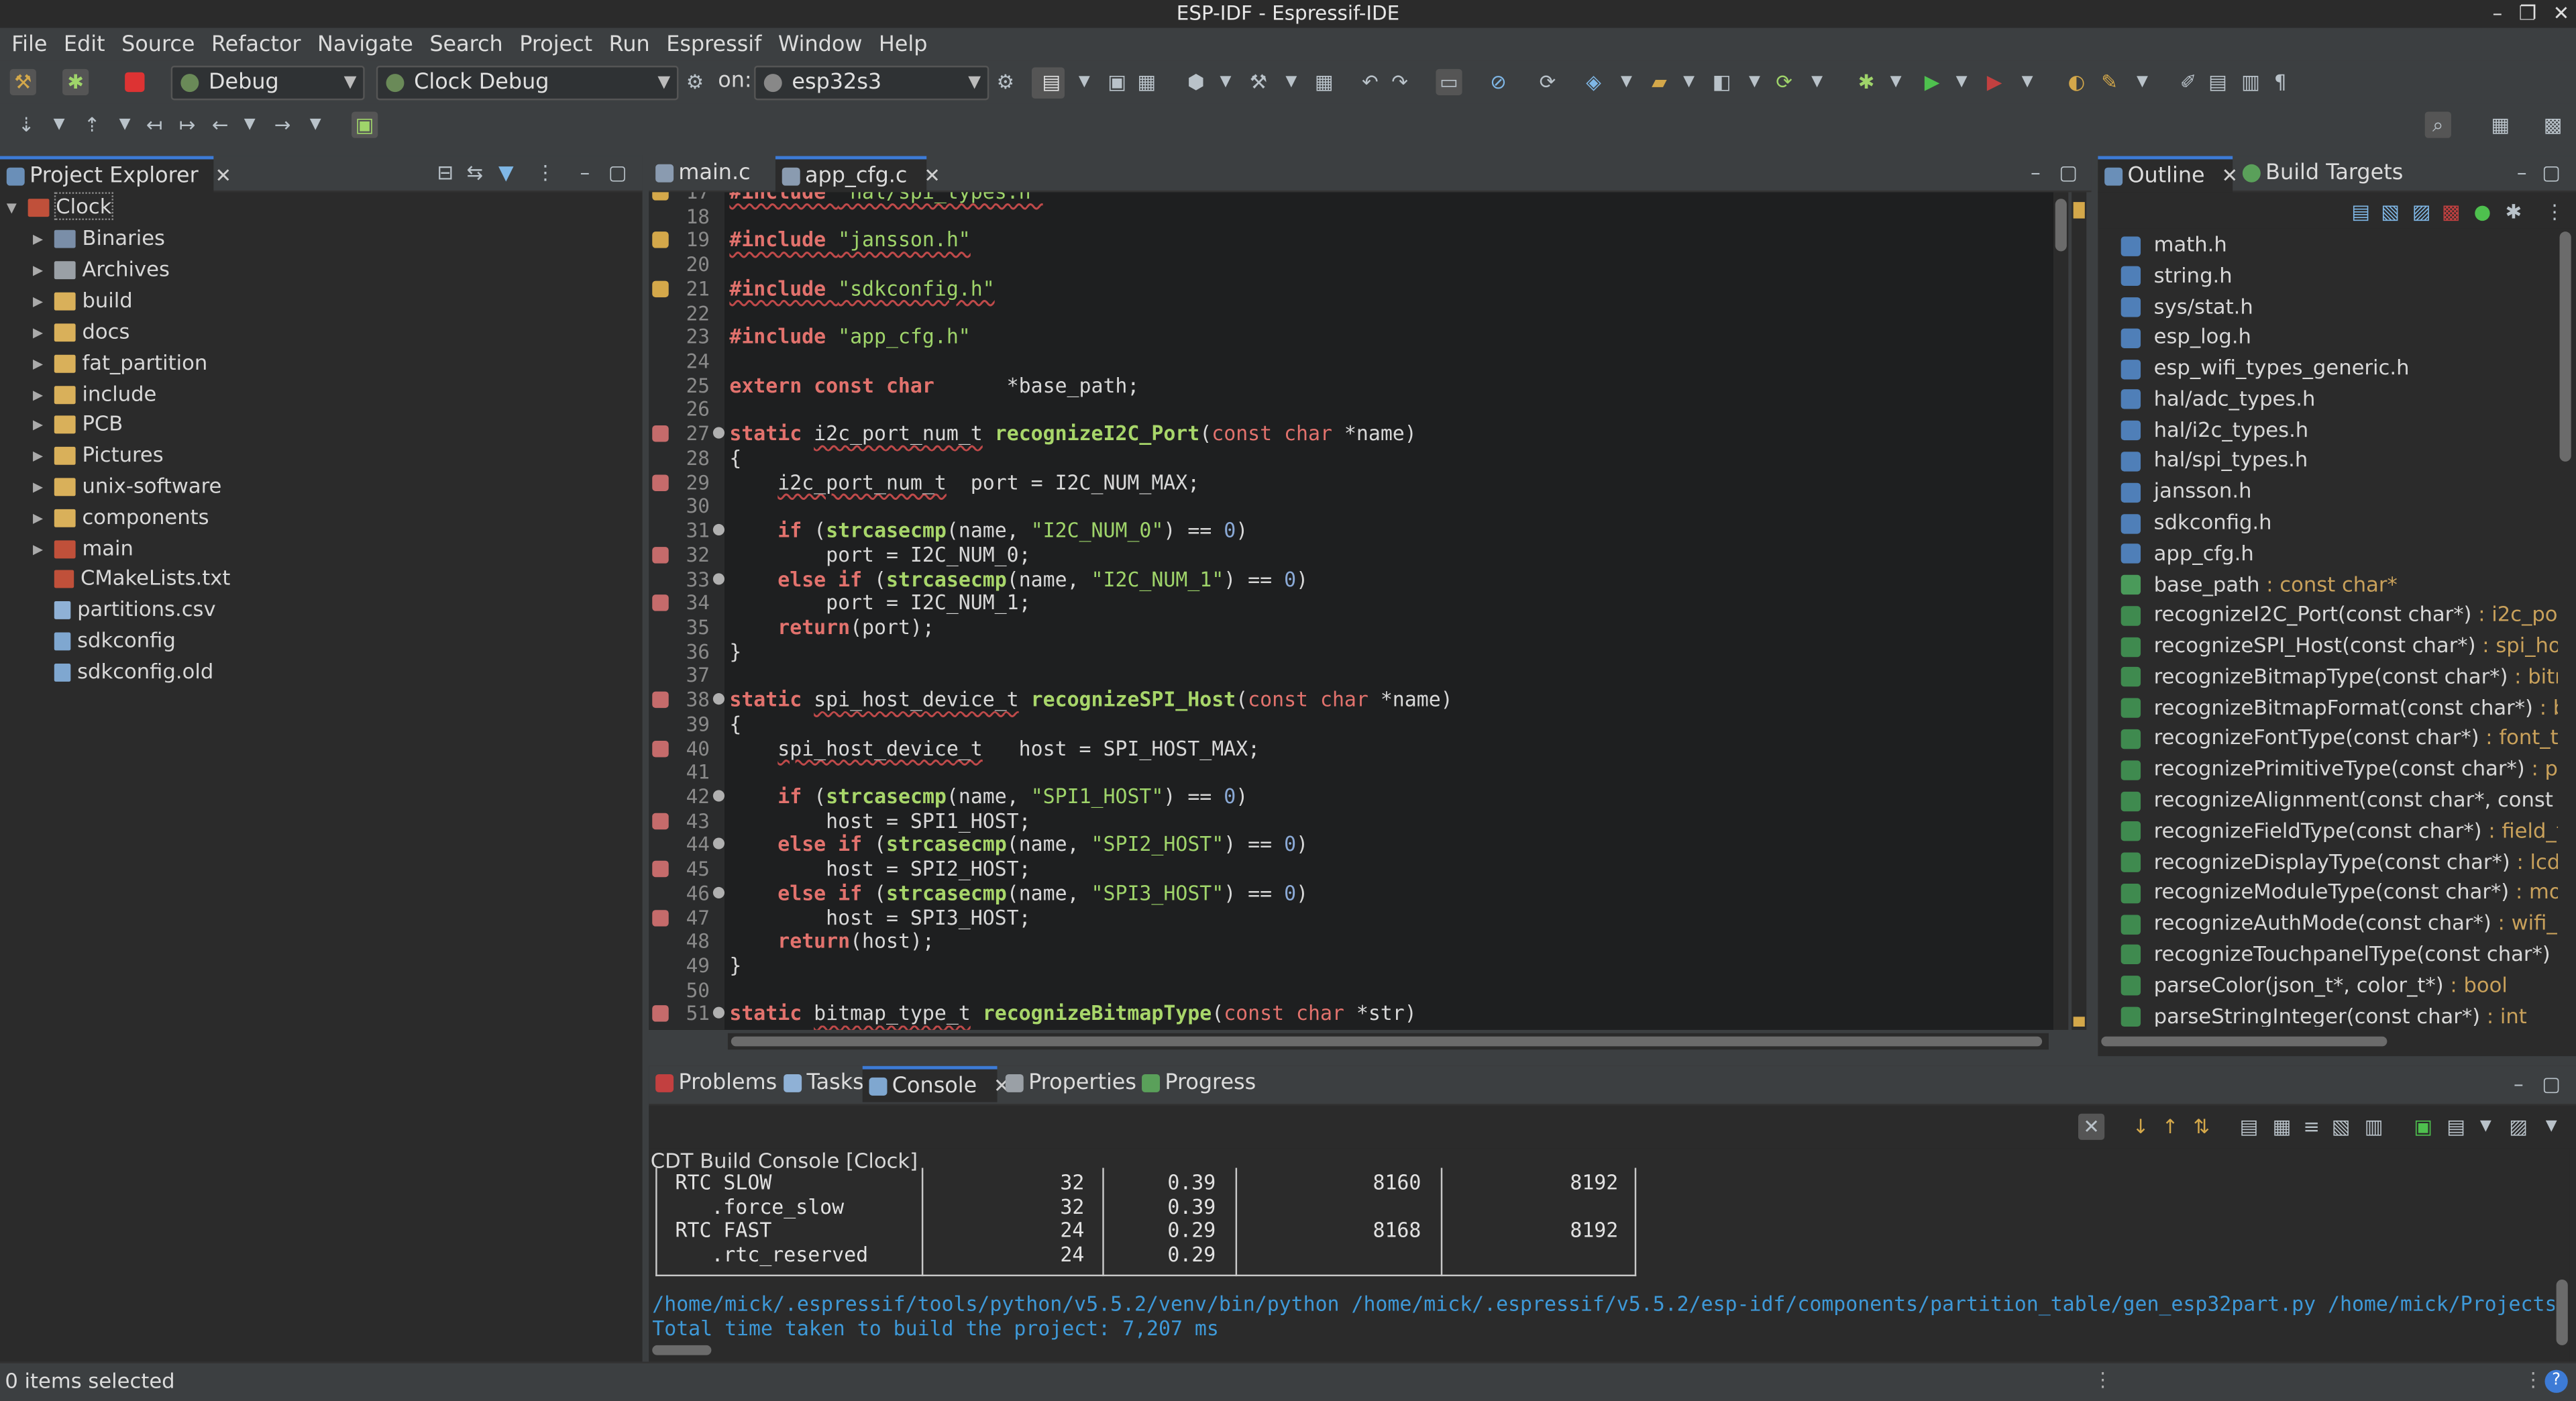 Image resolution: width=2576 pixels, height=1401 pixels. I want to click on tab-outline: Outline ✕, so click(2168, 175).